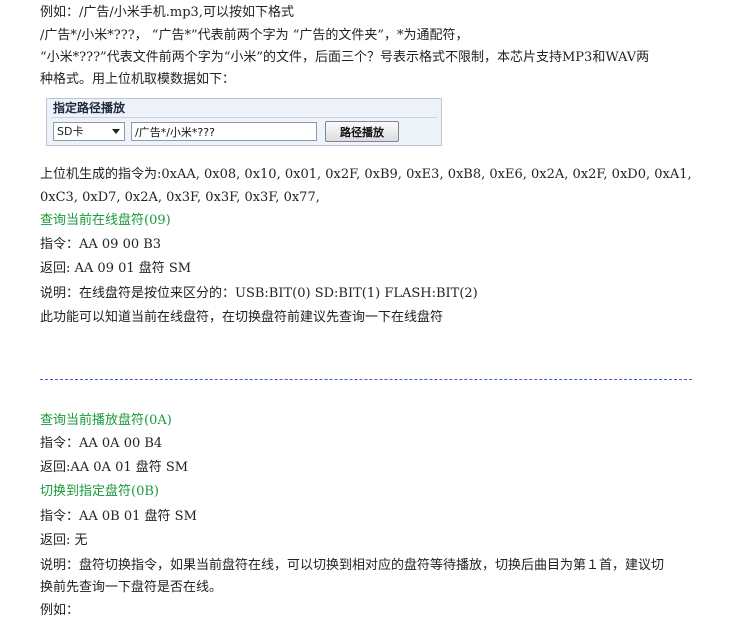 The width and height of the screenshot is (750, 625). Describe the element at coordinates (89, 131) in the screenshot. I see `drive-select: SD卡` at that location.